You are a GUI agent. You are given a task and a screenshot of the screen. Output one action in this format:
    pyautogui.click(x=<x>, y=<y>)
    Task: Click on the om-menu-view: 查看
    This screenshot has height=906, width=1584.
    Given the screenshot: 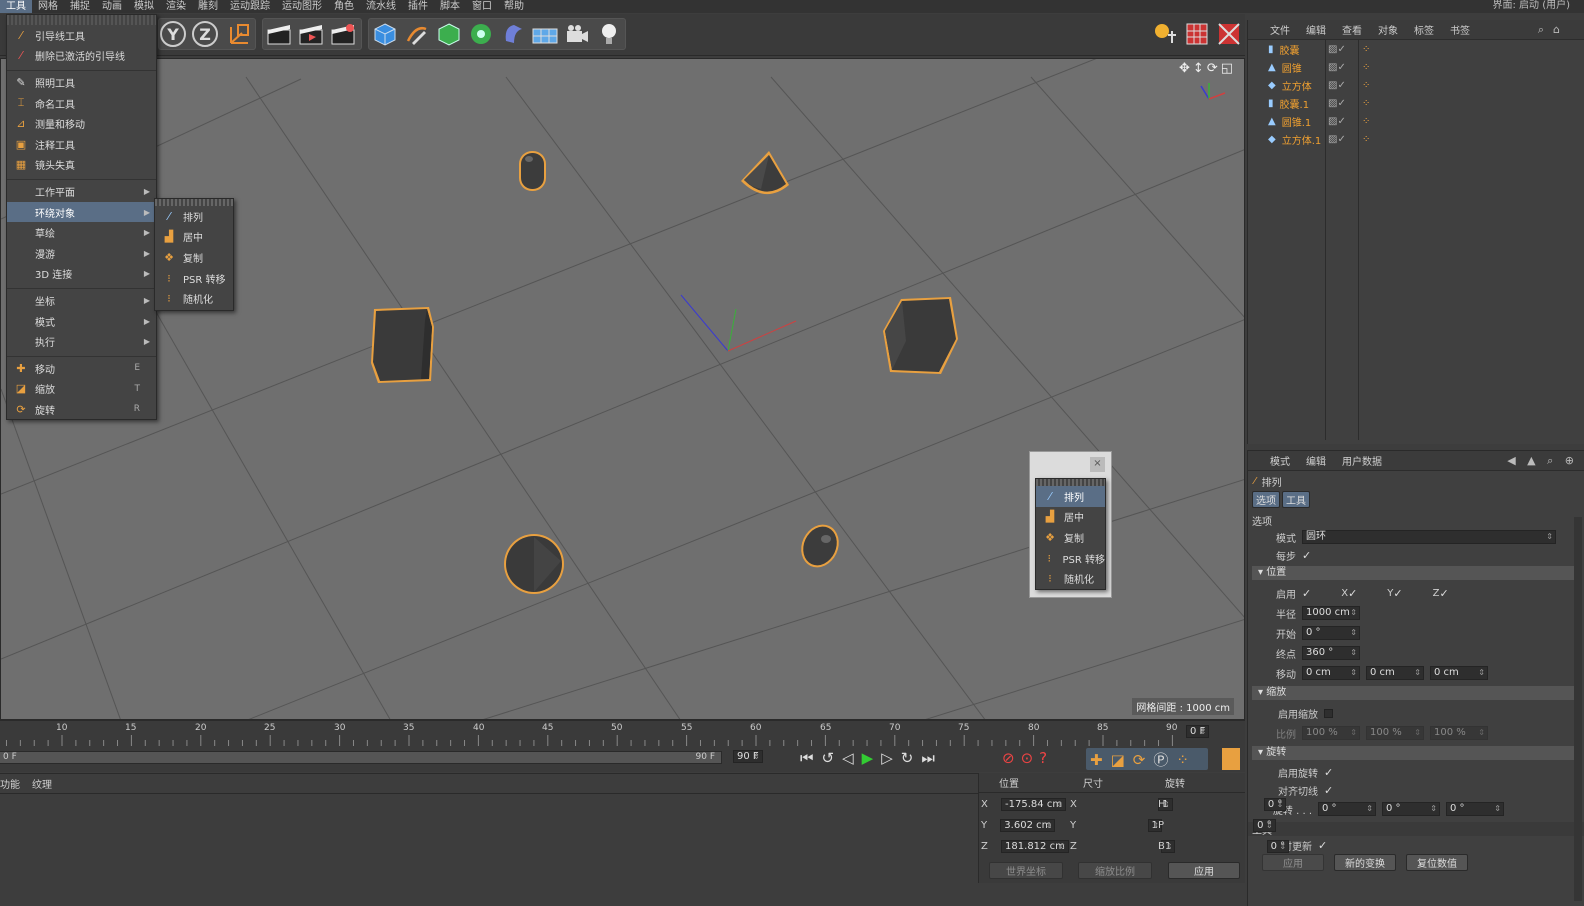 What is the action you would take?
    pyautogui.click(x=1352, y=29)
    